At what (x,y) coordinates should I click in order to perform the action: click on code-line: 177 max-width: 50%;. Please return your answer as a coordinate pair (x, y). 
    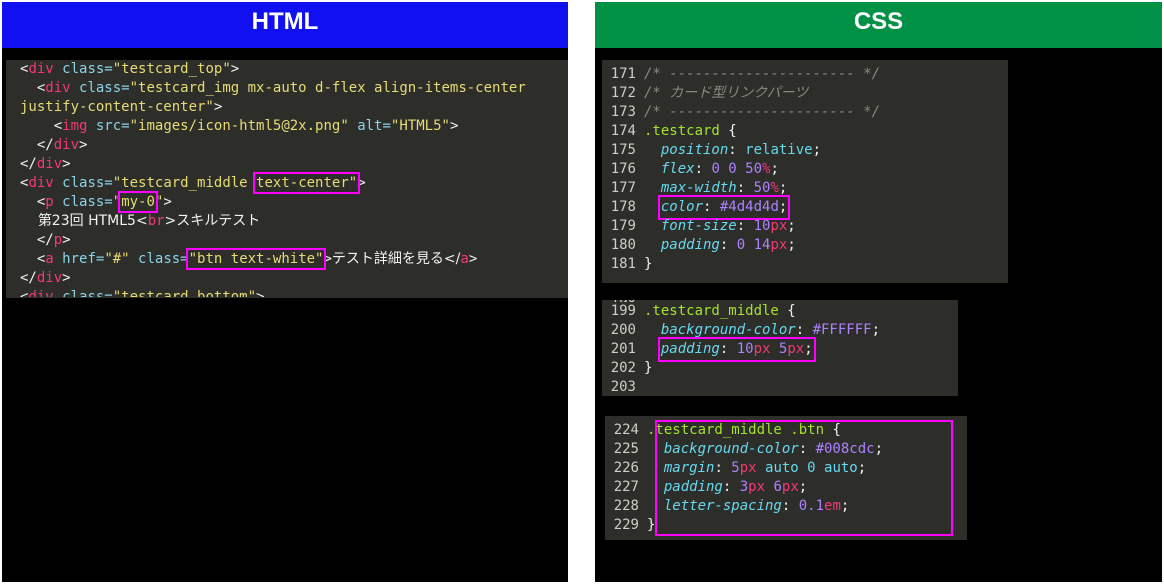
    Looking at the image, I should click on (699, 188).